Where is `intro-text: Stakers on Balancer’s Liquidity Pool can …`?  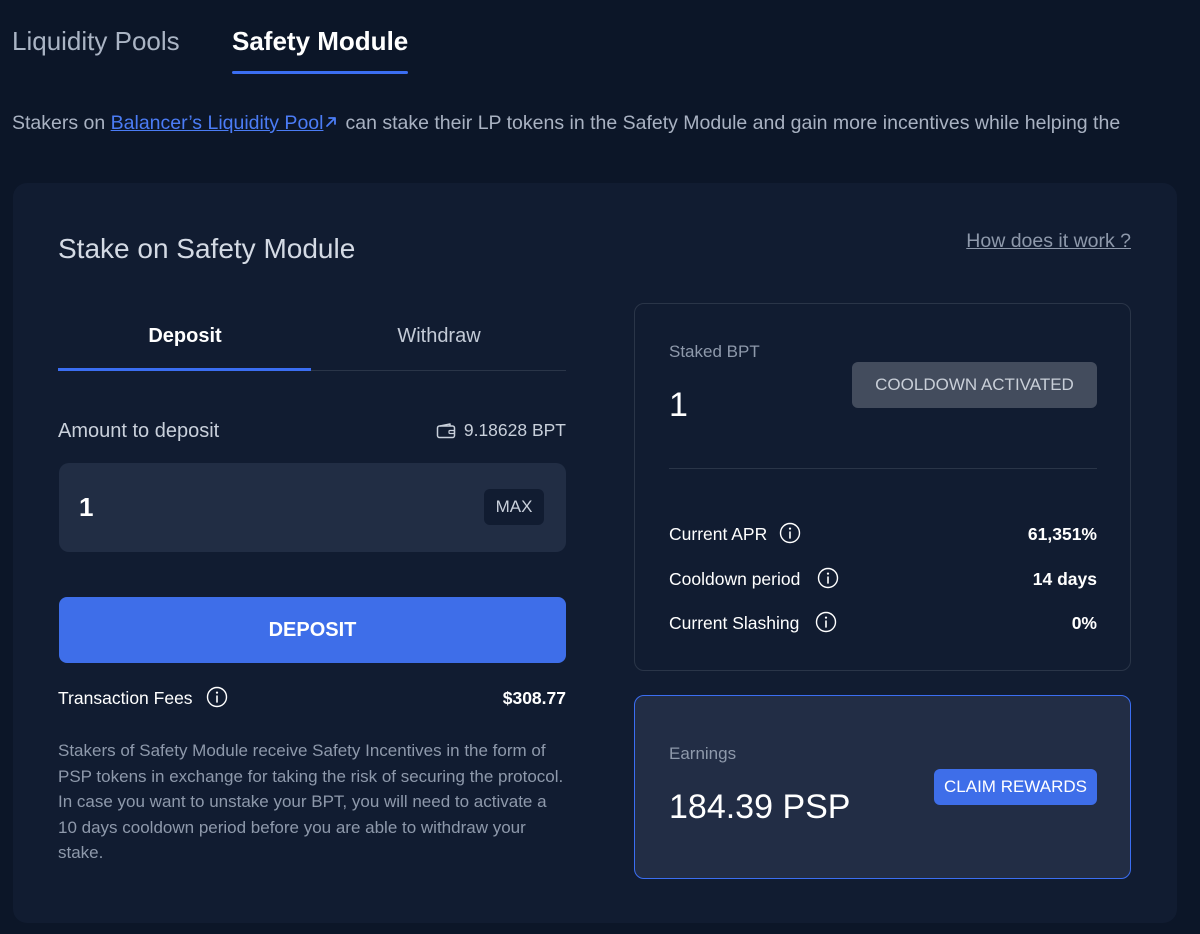
intro-text: Stakers on Balancer’s Liquidity Pool can … is located at coordinates (606, 123).